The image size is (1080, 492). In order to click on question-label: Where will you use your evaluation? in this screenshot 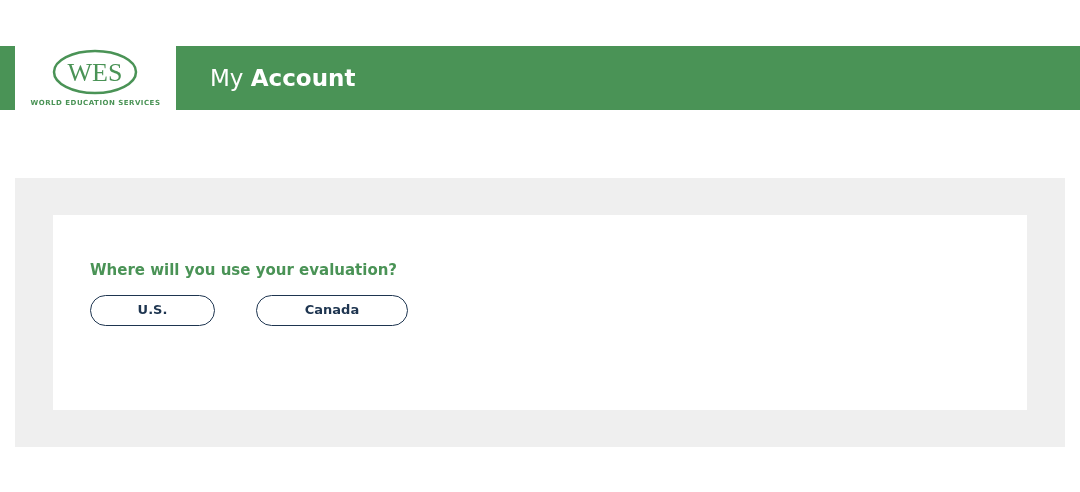, I will do `click(244, 270)`.